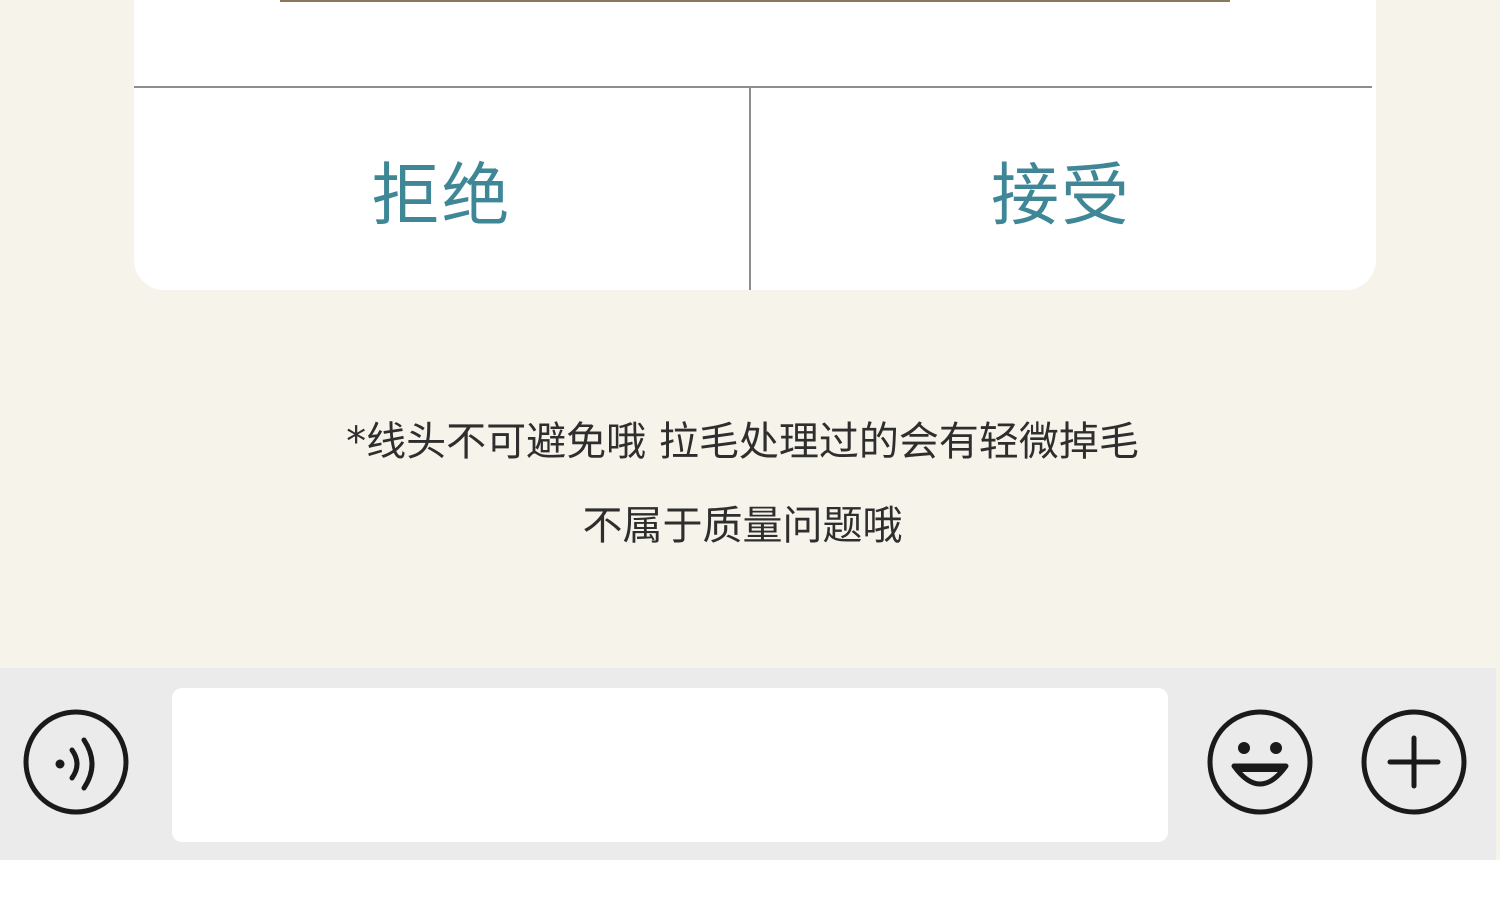 The height and width of the screenshot is (916, 1500). Describe the element at coordinates (441, 189) in the screenshot. I see `reject-button: 拒绝` at that location.